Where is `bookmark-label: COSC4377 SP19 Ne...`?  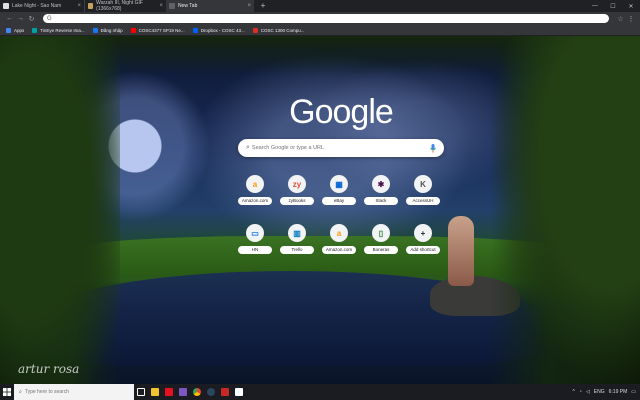 bookmark-label: COSC4377 SP19 Ne... is located at coordinates (161, 30).